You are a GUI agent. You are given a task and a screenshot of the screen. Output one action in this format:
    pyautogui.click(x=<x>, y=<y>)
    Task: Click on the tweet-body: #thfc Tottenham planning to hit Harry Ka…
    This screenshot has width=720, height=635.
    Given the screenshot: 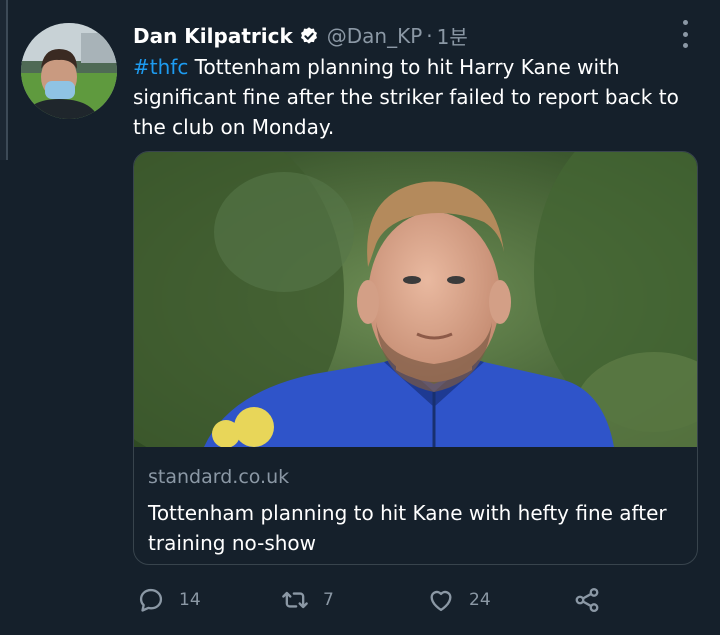 What is the action you would take?
    pyautogui.click(x=415, y=97)
    